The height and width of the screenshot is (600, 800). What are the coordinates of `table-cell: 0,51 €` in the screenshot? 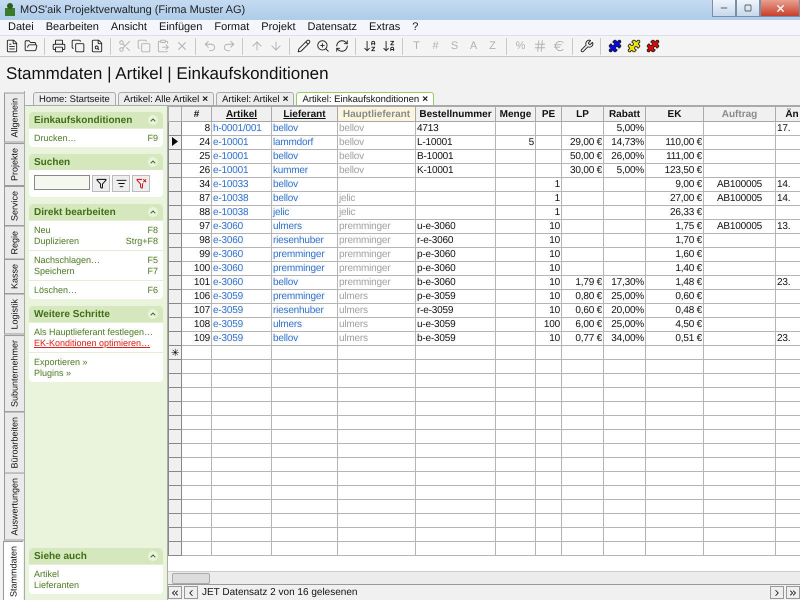 It's located at (675, 339).